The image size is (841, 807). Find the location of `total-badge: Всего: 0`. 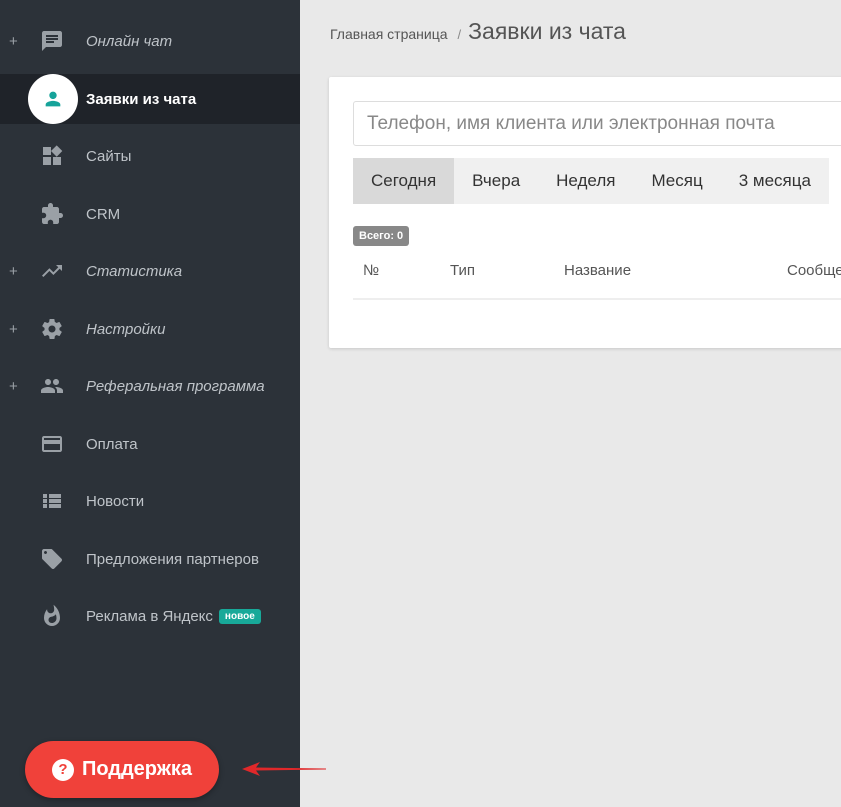

total-badge: Всего: 0 is located at coordinates (381, 236).